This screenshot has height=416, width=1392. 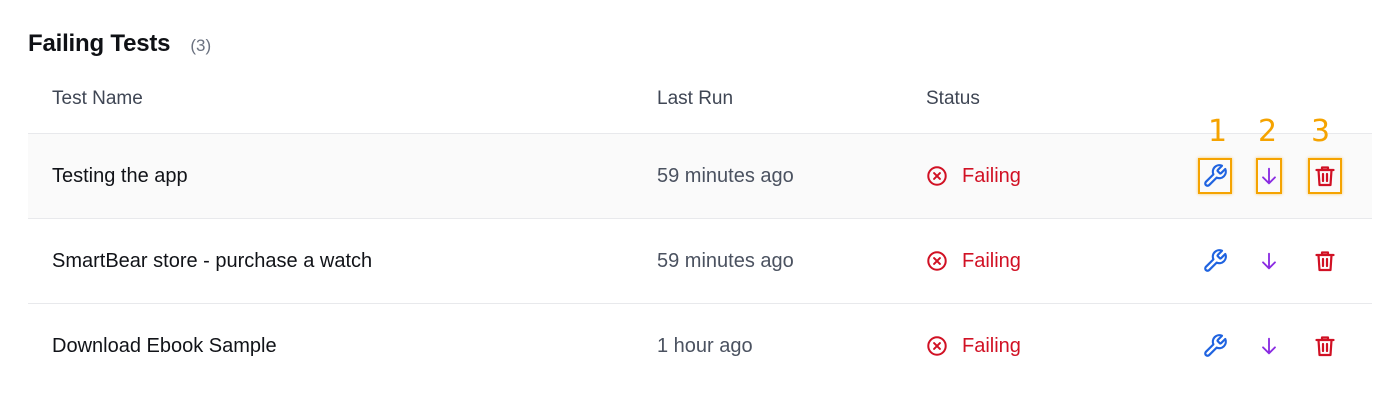 I want to click on table-header: Test Name Last Run Status, so click(x=700, y=107).